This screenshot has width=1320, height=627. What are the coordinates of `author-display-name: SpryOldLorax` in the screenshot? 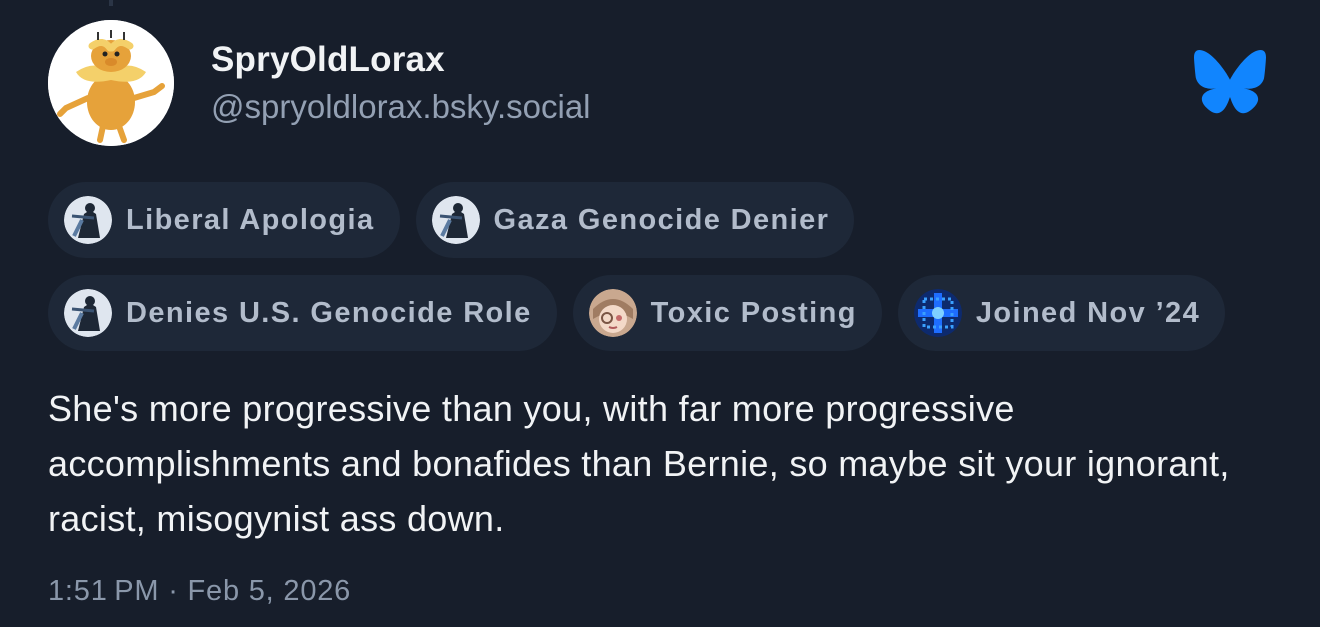 It's located at (328, 60).